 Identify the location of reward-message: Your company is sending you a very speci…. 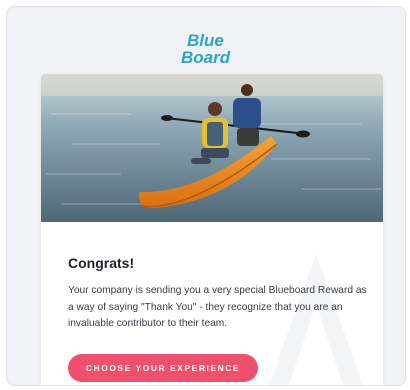
(217, 307).